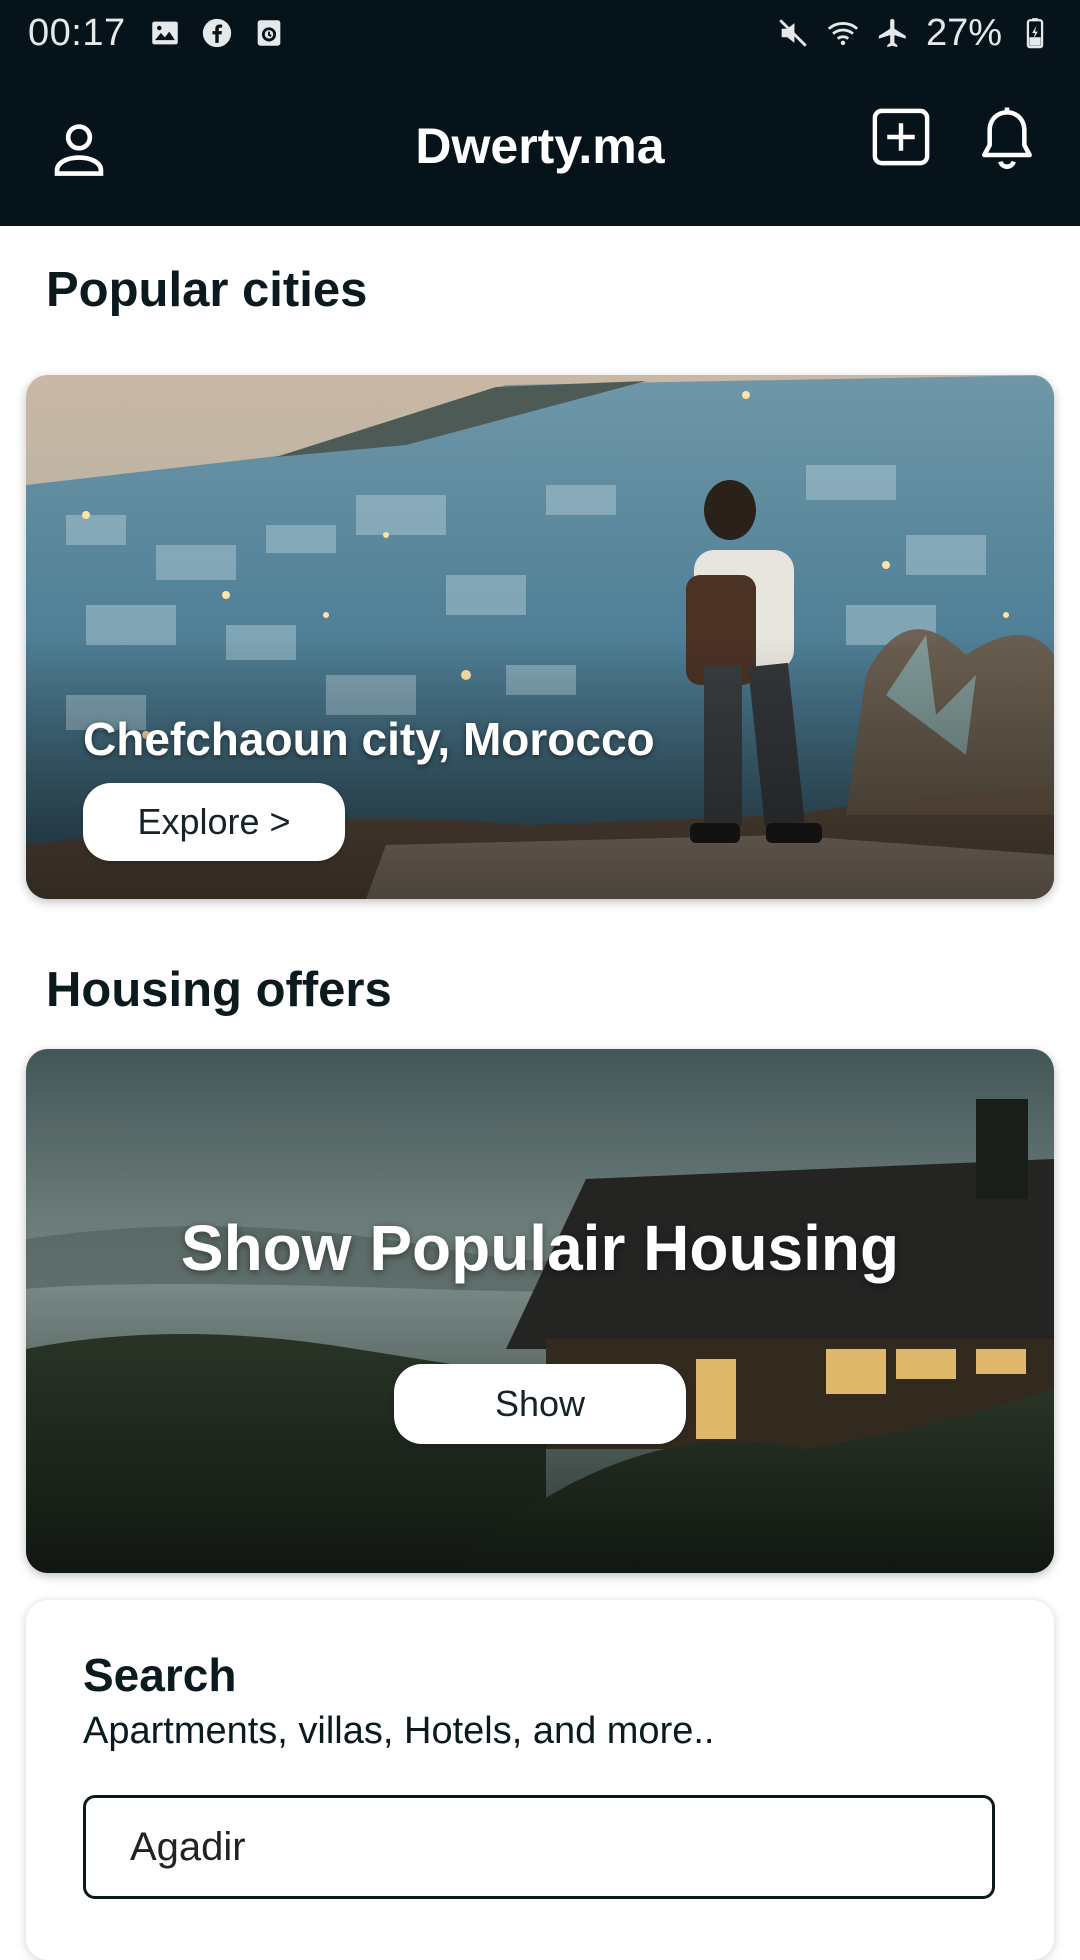  What do you see at coordinates (540, 1404) in the screenshot?
I see `show-button: Show` at bounding box center [540, 1404].